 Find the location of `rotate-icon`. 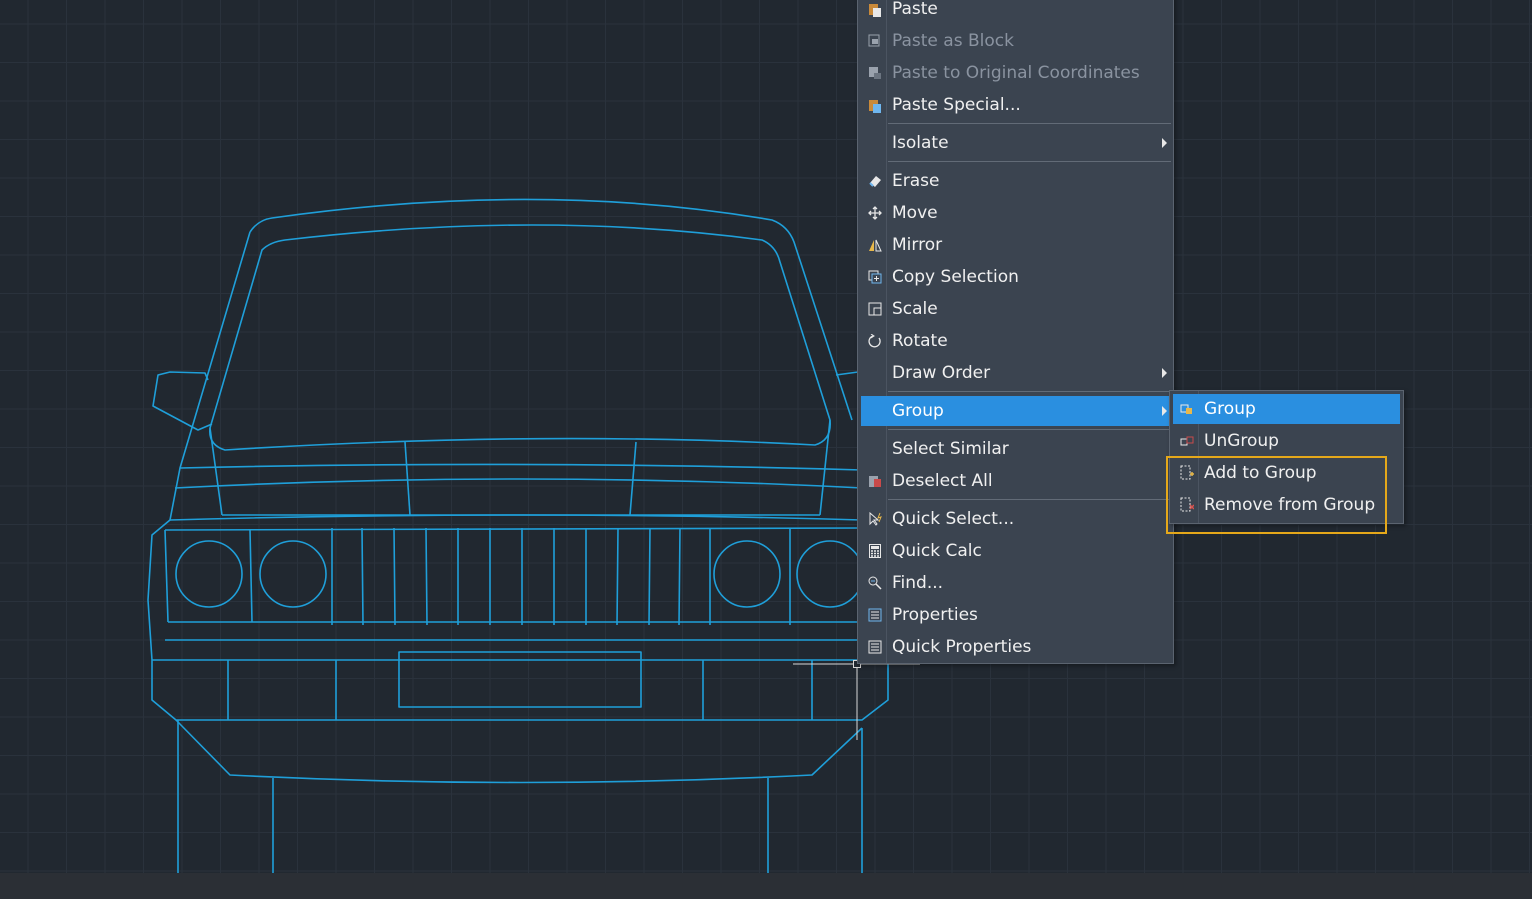

rotate-icon is located at coordinates (875, 341).